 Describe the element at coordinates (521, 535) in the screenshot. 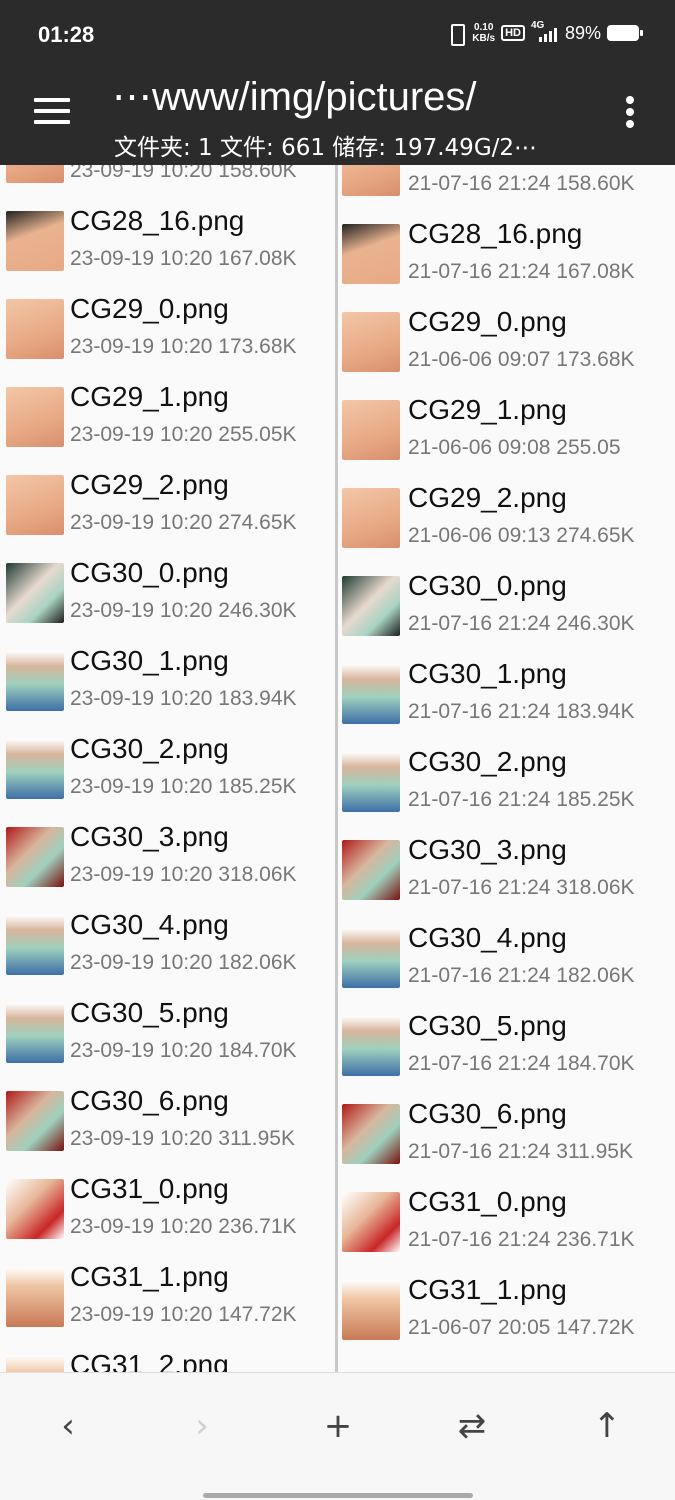

I see `file-meta: 21-06-06 09:13 274.65K` at that location.